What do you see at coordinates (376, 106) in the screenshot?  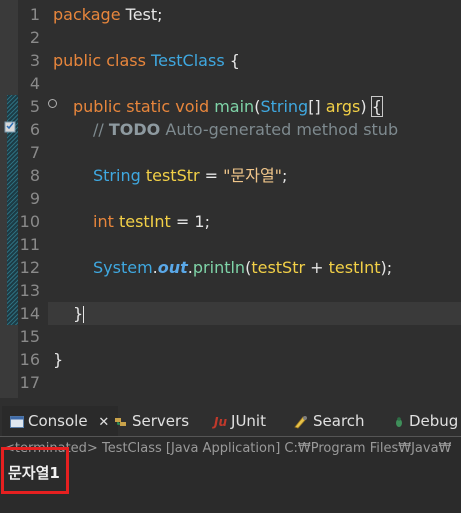 I see `matched-brace: {` at bounding box center [376, 106].